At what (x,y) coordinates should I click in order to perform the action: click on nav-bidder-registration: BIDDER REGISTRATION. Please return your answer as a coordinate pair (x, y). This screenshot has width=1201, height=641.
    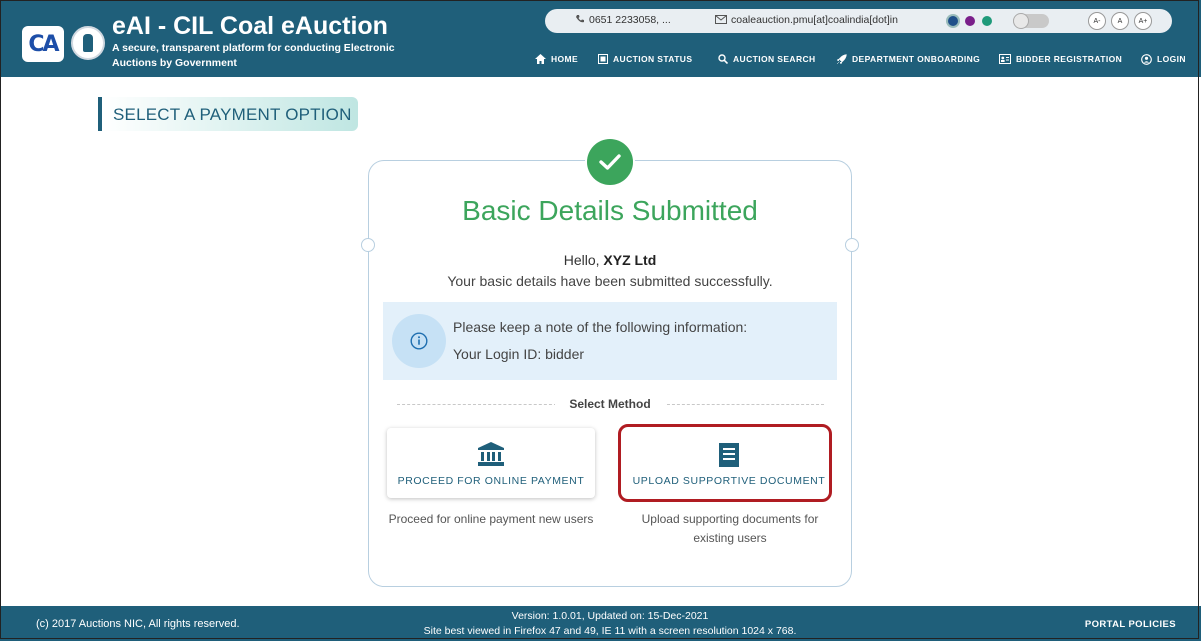
    Looking at the image, I should click on (1060, 59).